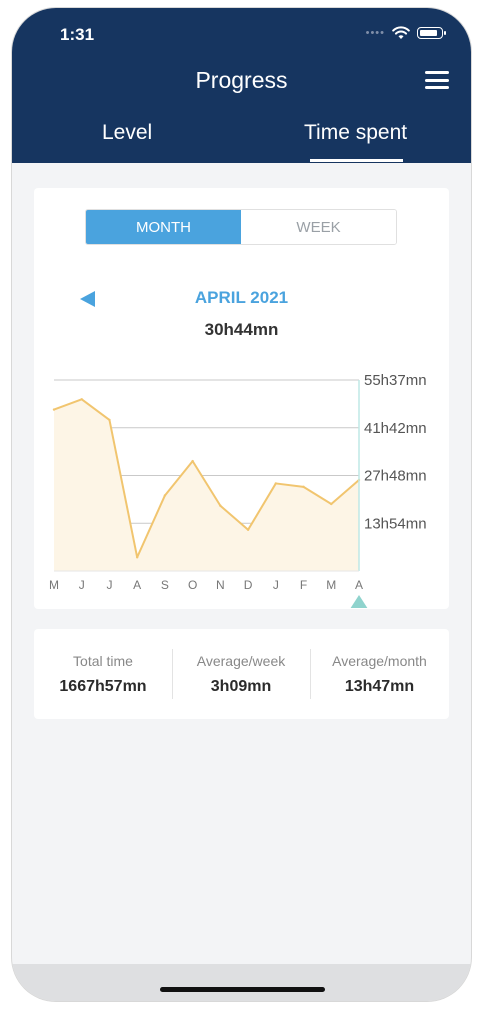 This screenshot has width=480, height=1012. I want to click on selected-month-indicator-icon, so click(359, 601).